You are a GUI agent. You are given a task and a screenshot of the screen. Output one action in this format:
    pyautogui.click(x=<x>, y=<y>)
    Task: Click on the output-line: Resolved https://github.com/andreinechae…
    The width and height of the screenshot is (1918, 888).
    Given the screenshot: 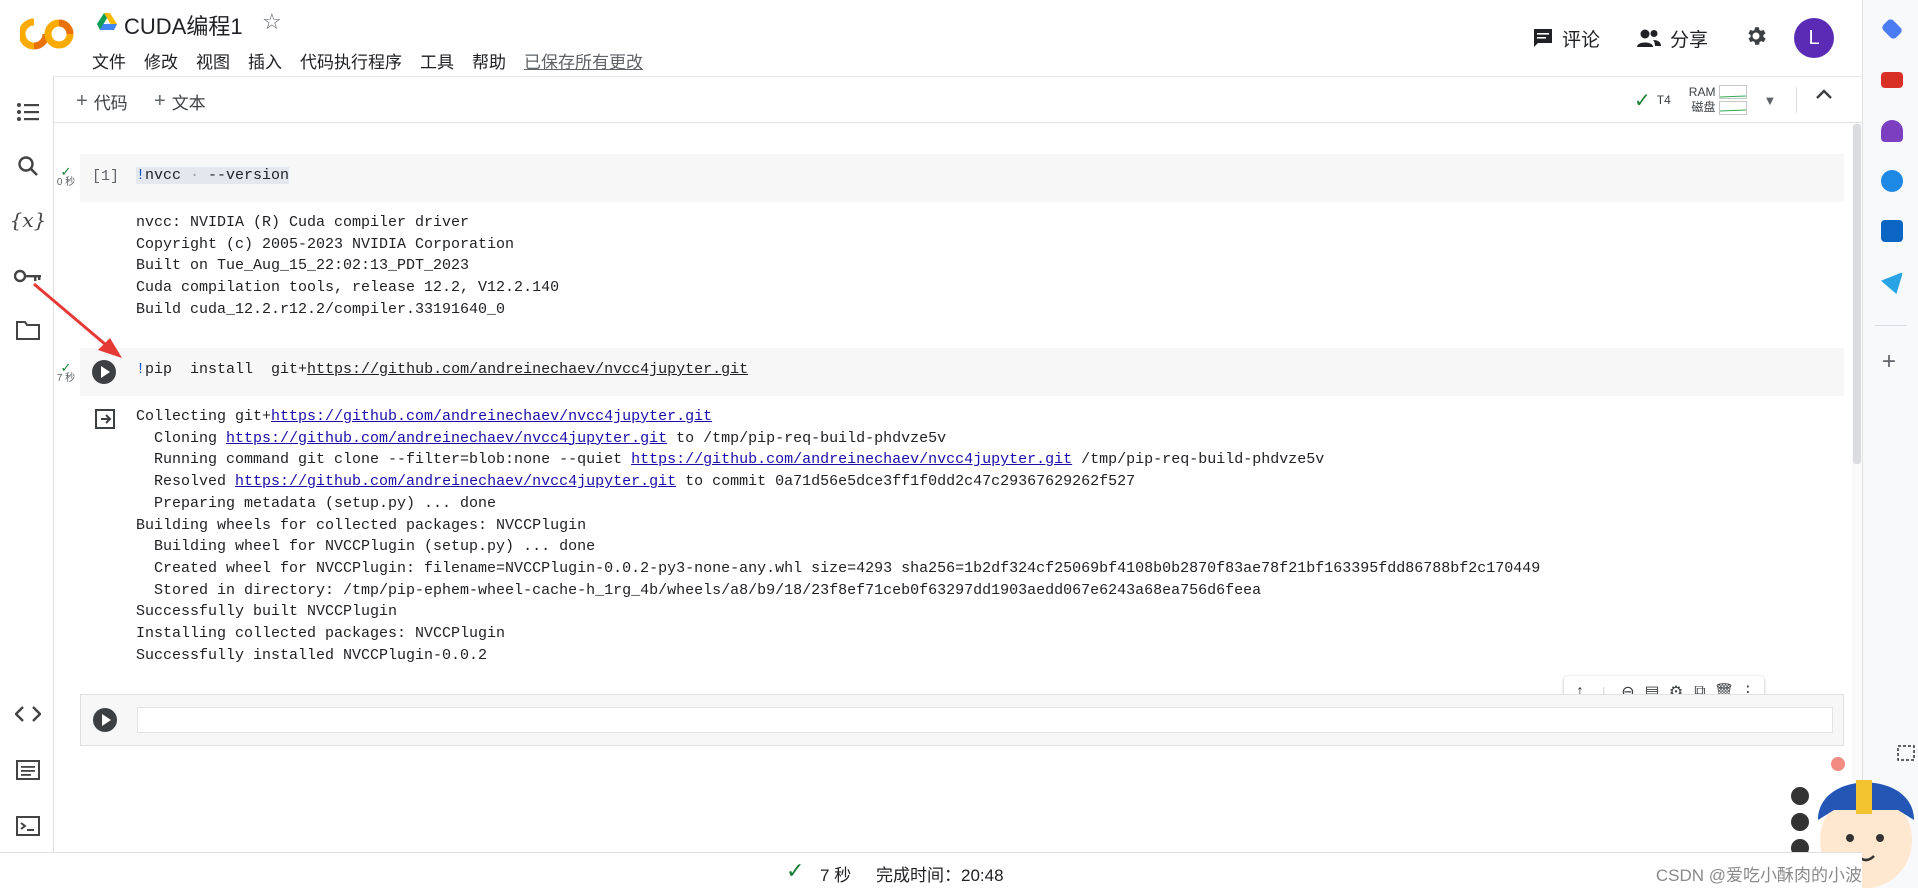 What is the action you would take?
    pyautogui.click(x=838, y=482)
    